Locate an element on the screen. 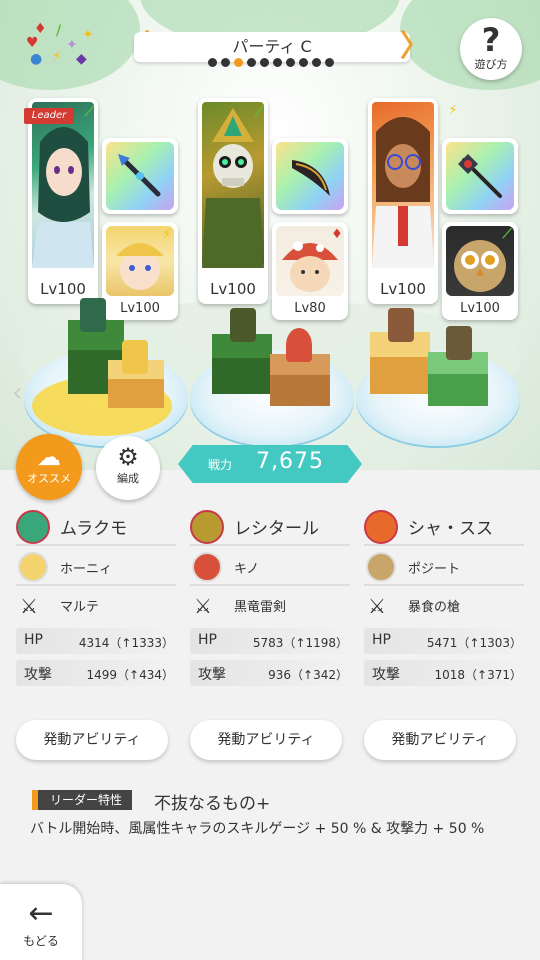 The width and height of the screenshot is (540, 960). main-character-card-2: Lv100 is located at coordinates (233, 201).